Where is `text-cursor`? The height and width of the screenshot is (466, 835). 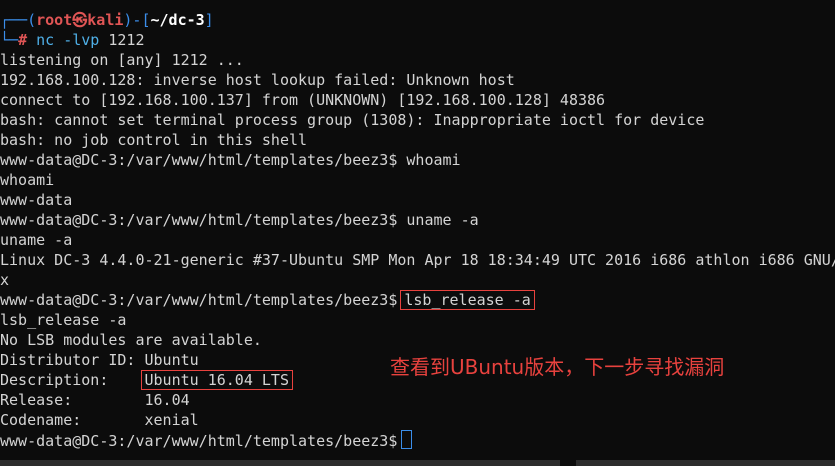
text-cursor is located at coordinates (407, 439).